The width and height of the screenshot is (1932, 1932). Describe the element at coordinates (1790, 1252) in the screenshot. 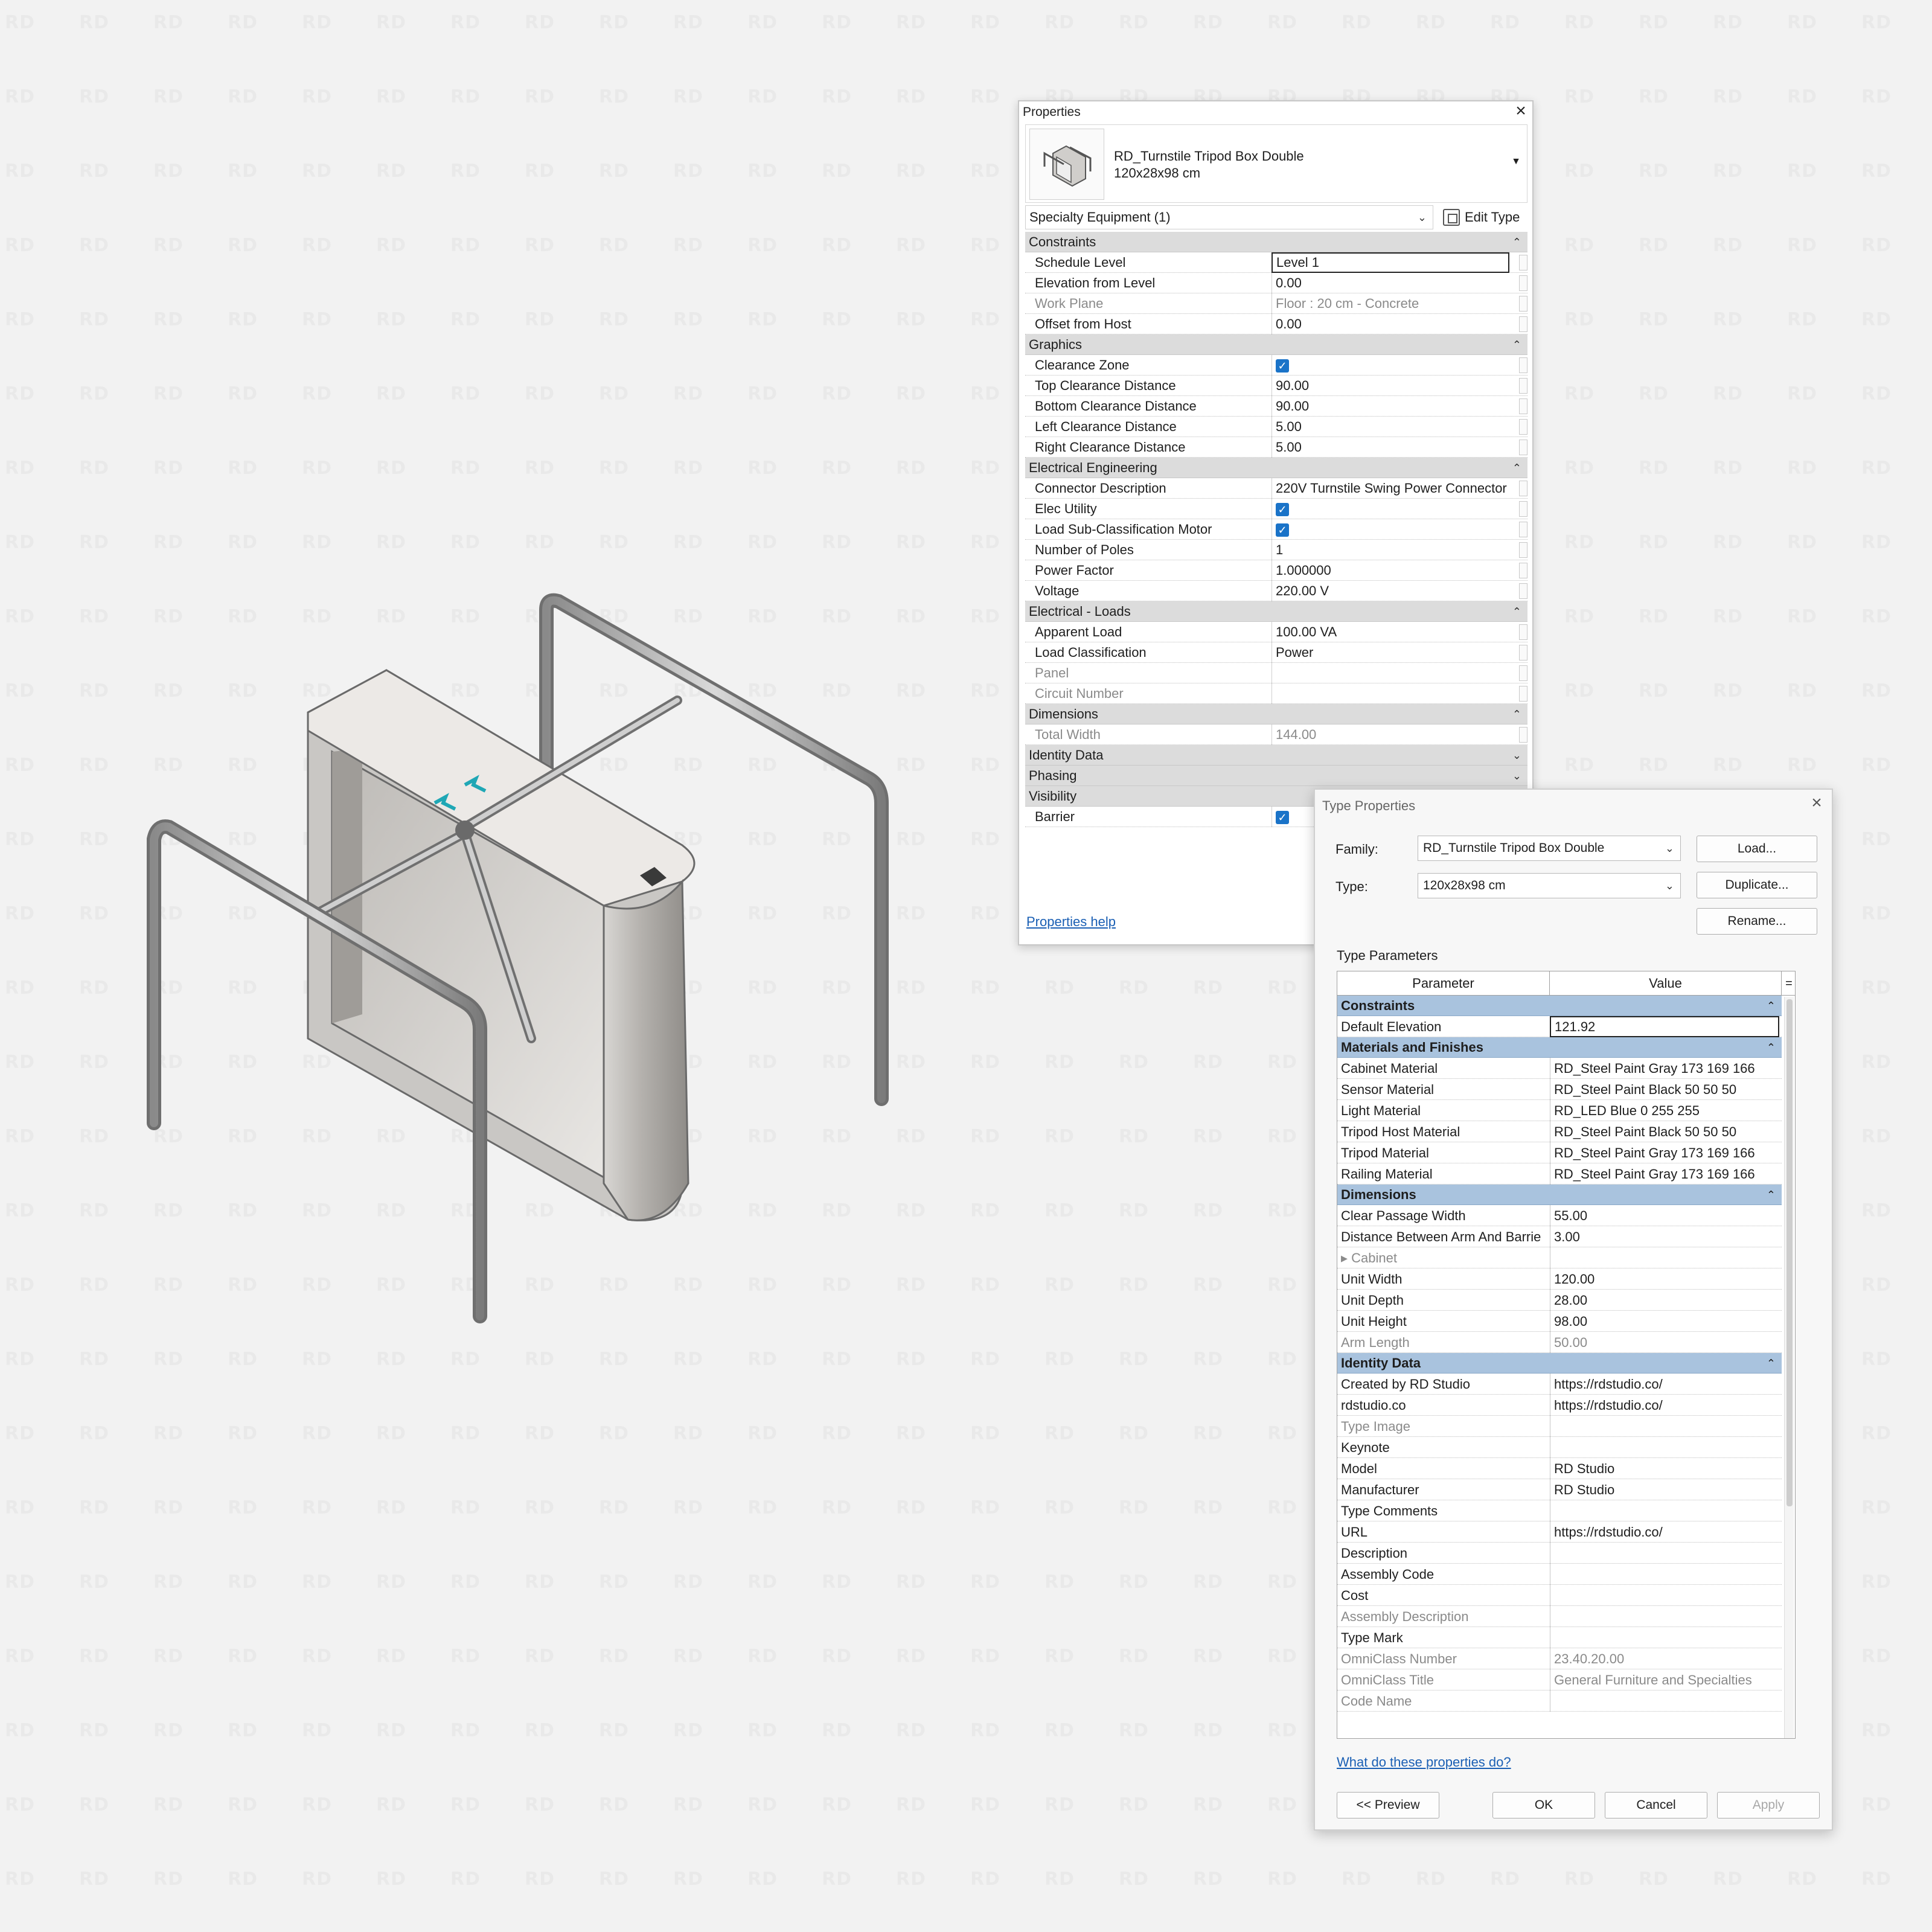

I see `scrollbar-thumb` at that location.